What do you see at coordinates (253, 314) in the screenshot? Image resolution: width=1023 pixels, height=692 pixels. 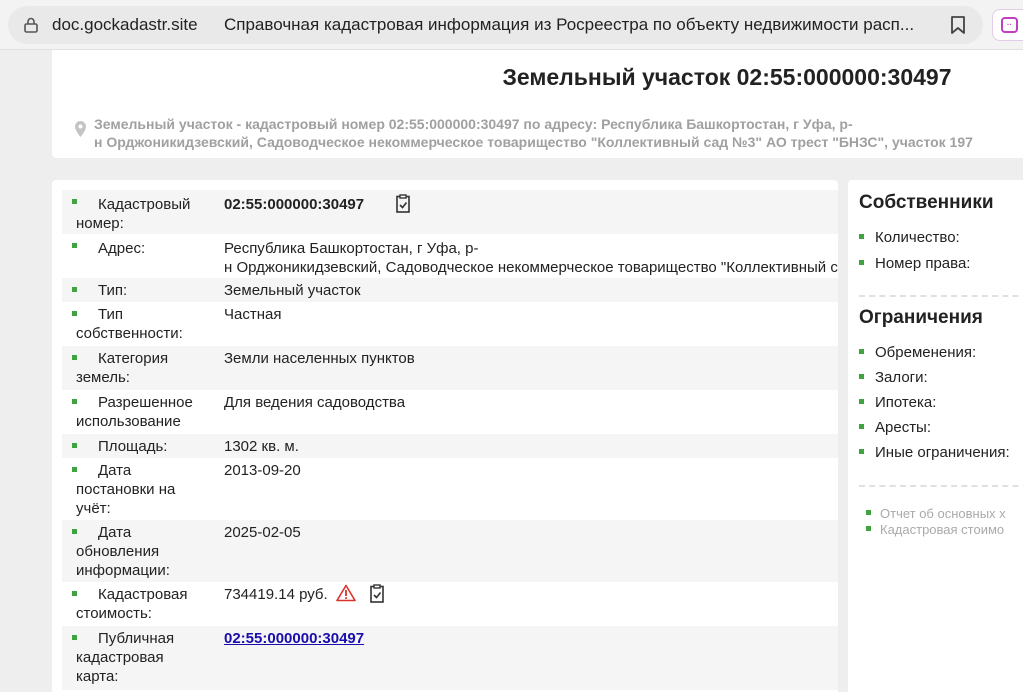 I see `ownership-value: Частная` at bounding box center [253, 314].